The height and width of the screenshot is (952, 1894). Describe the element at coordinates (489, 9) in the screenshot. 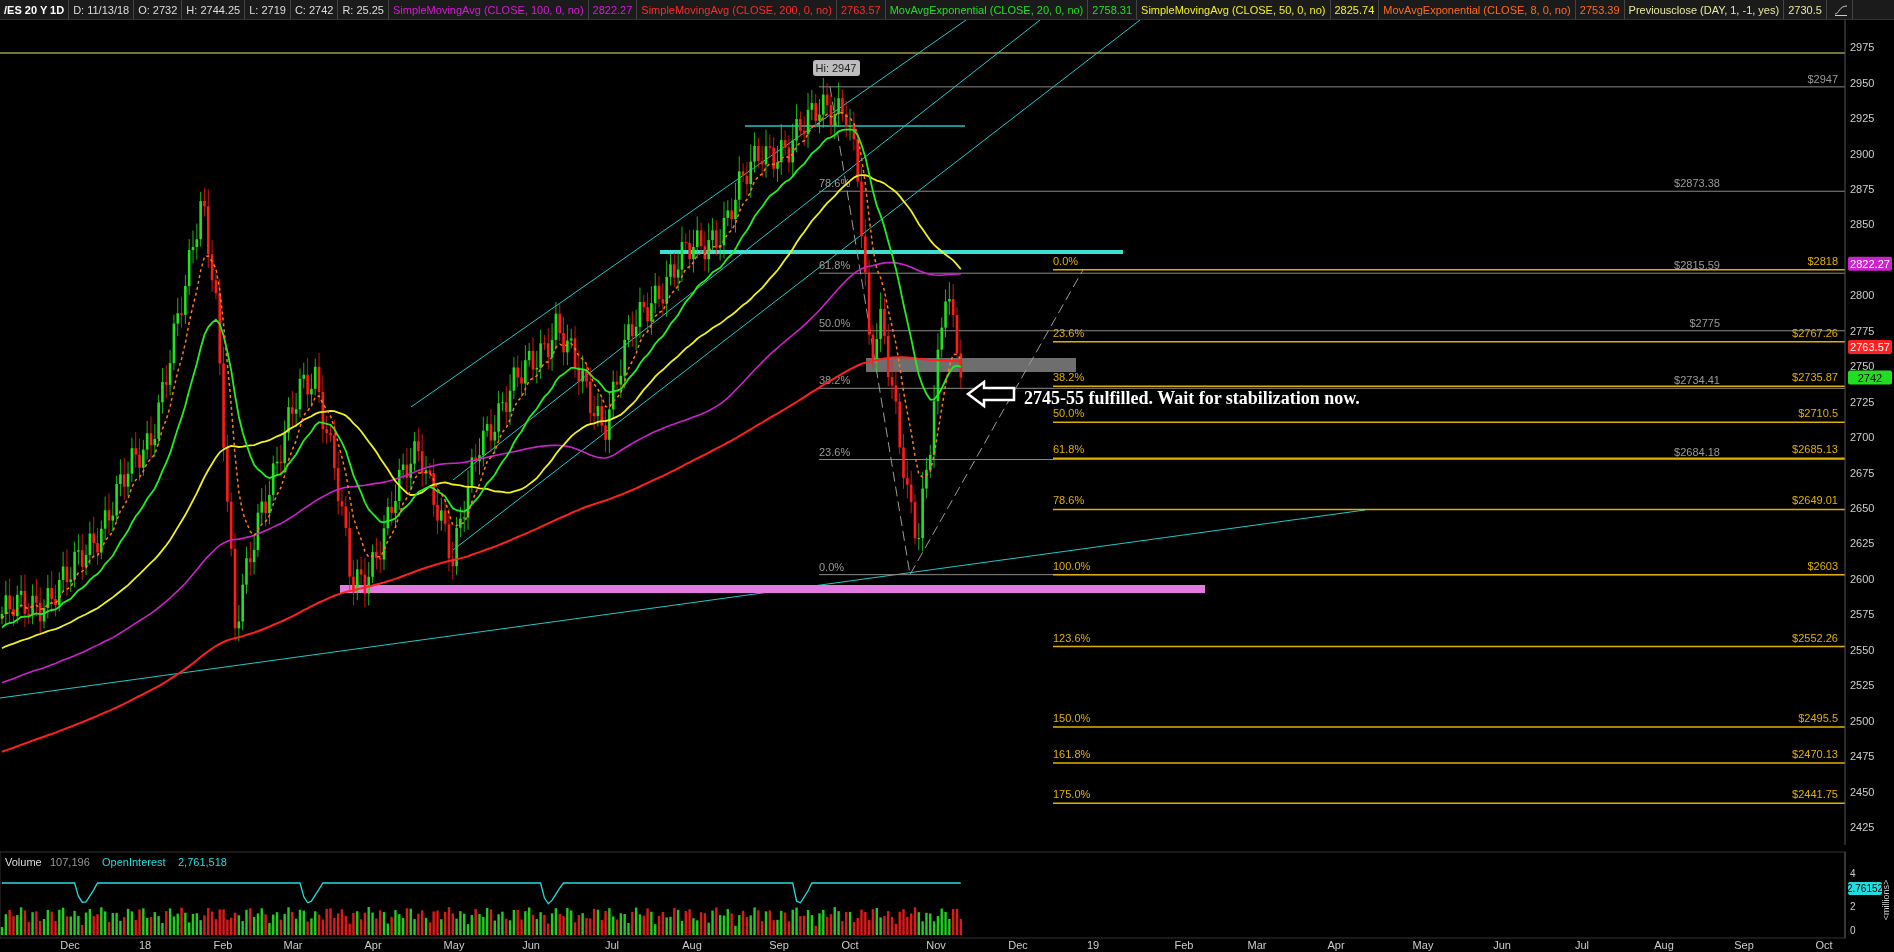

I see `study-name: SimpleMovingAvg (CLOSE, 100, 0, no)` at that location.